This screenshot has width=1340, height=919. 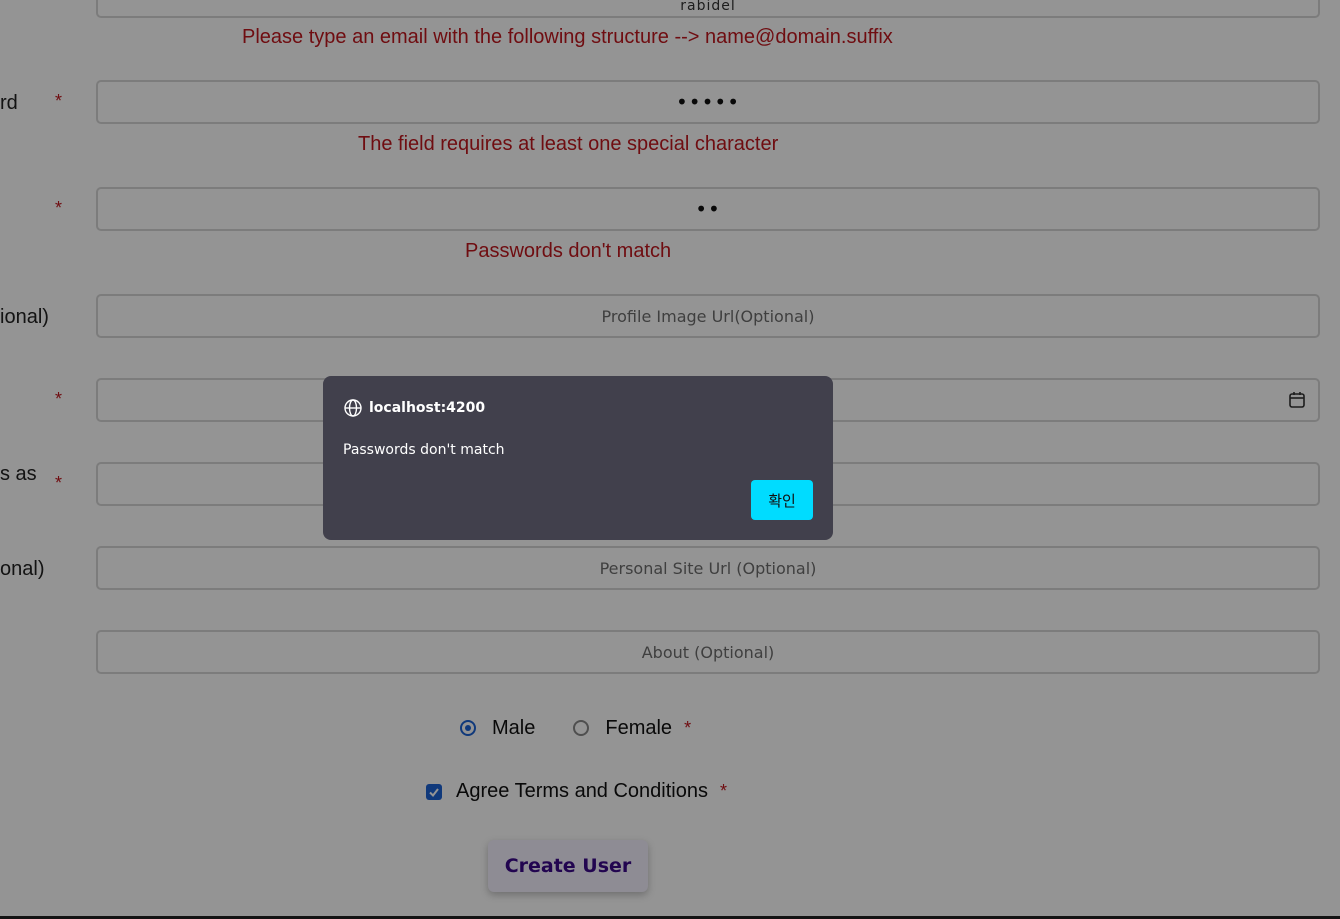 I want to click on dialog-origin: localhost:4200, so click(x=414, y=408).